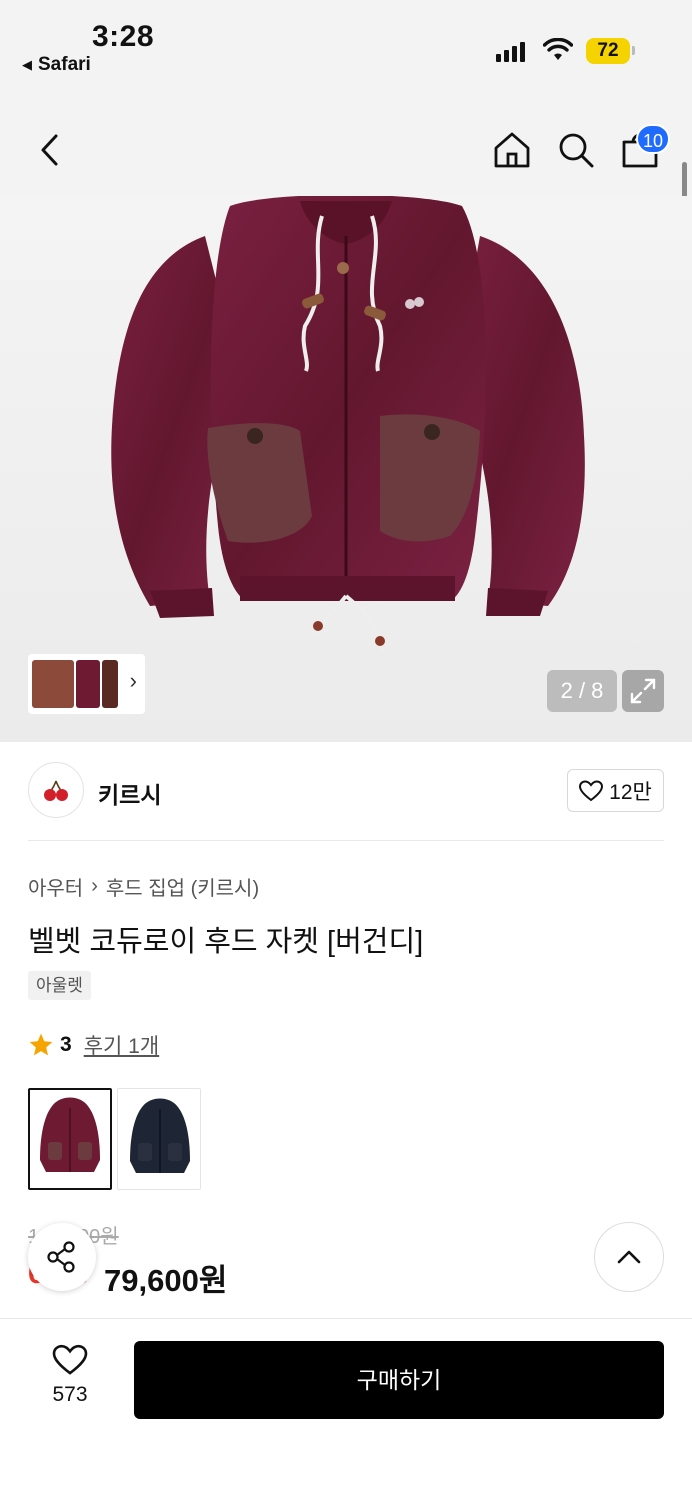 The height and width of the screenshot is (1500, 692). I want to click on brand-logo, so click(56, 790).